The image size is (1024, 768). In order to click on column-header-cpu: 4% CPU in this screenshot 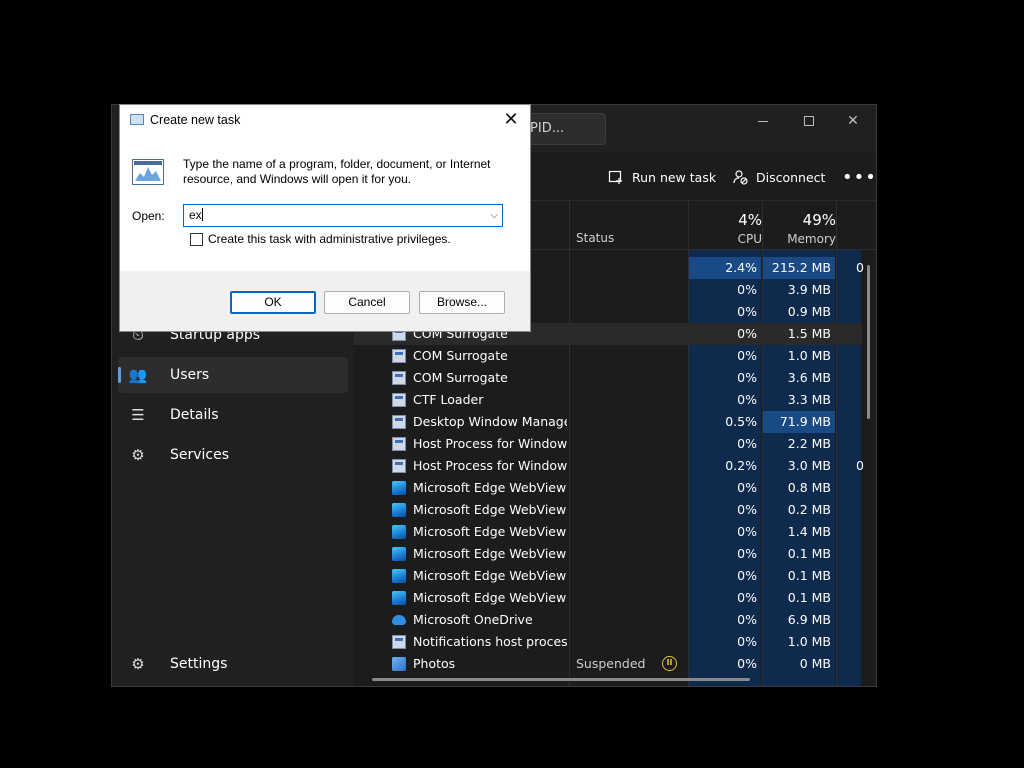, I will do `click(725, 225)`.